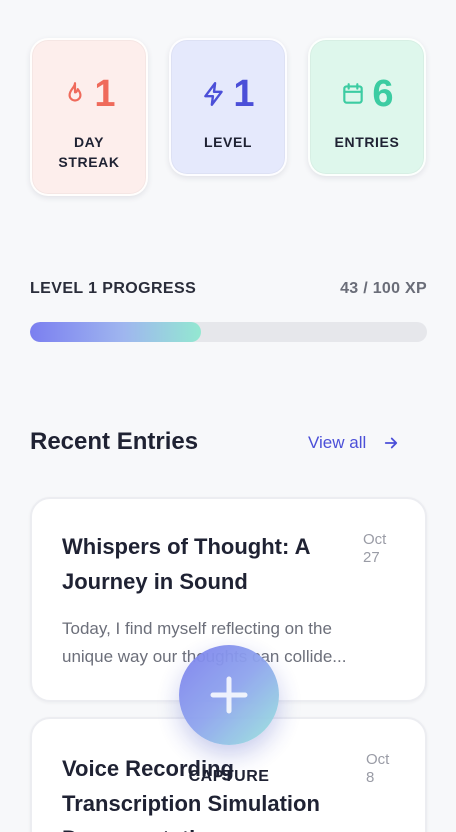 This screenshot has height=832, width=456. Describe the element at coordinates (383, 549) in the screenshot. I see `entry-date: Oct 27` at that location.